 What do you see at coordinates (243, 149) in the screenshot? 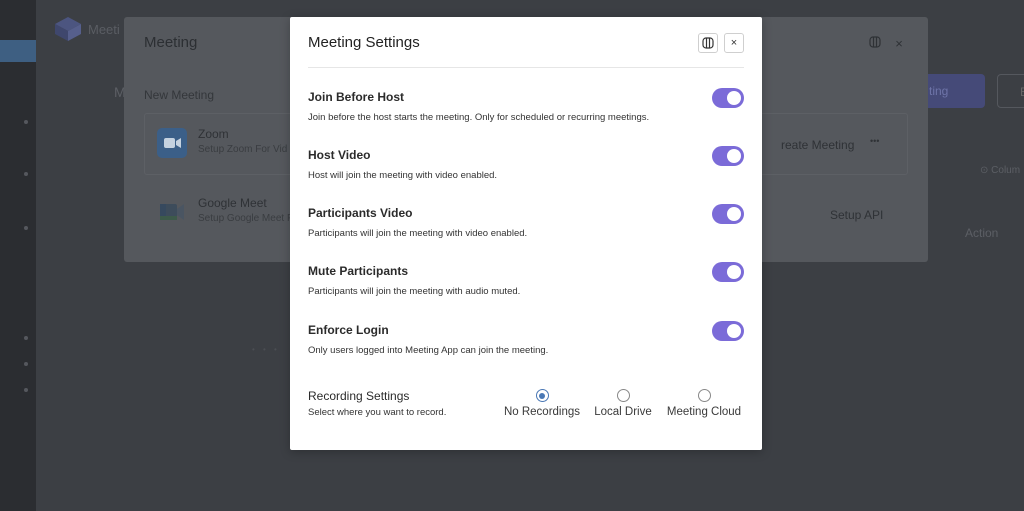
I see `integration-description: Setup Zoom For Vid` at bounding box center [243, 149].